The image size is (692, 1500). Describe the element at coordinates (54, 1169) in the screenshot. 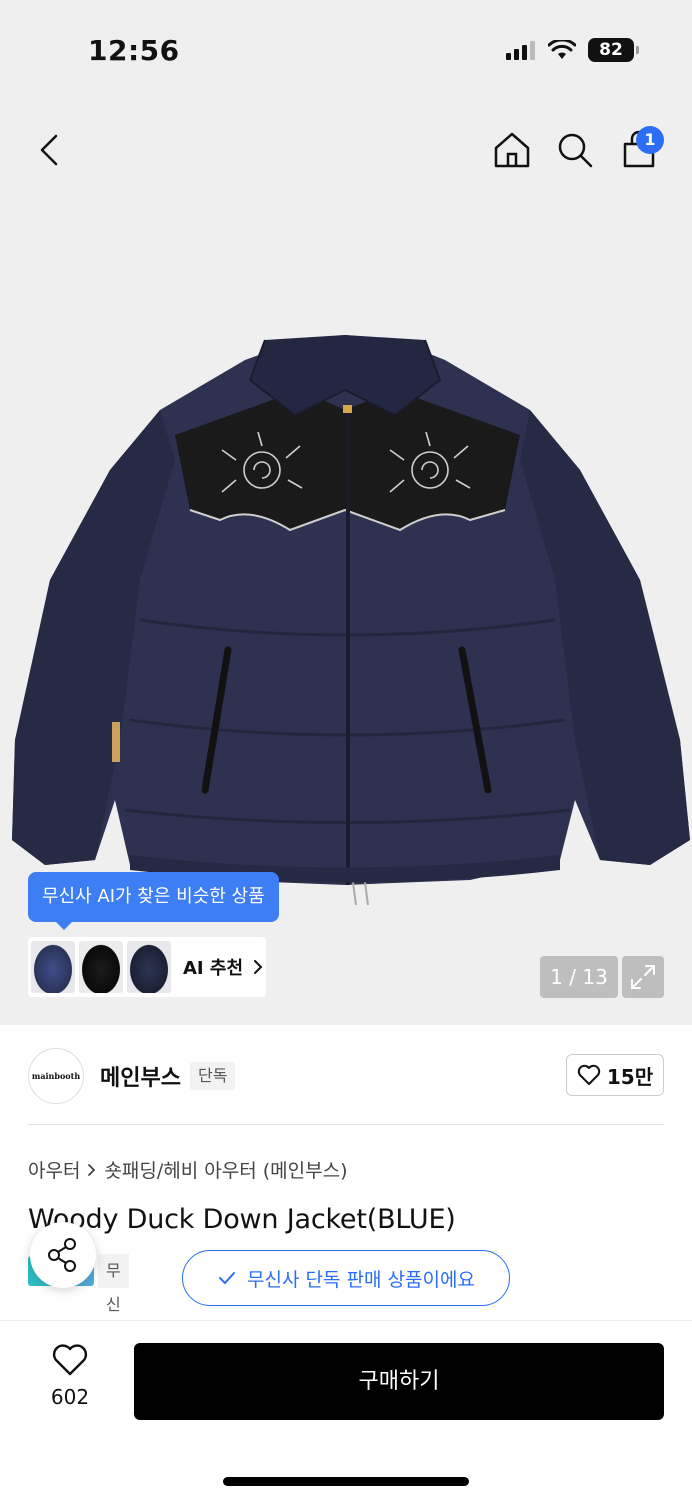

I see `breadcrumb-category: 아우터` at that location.